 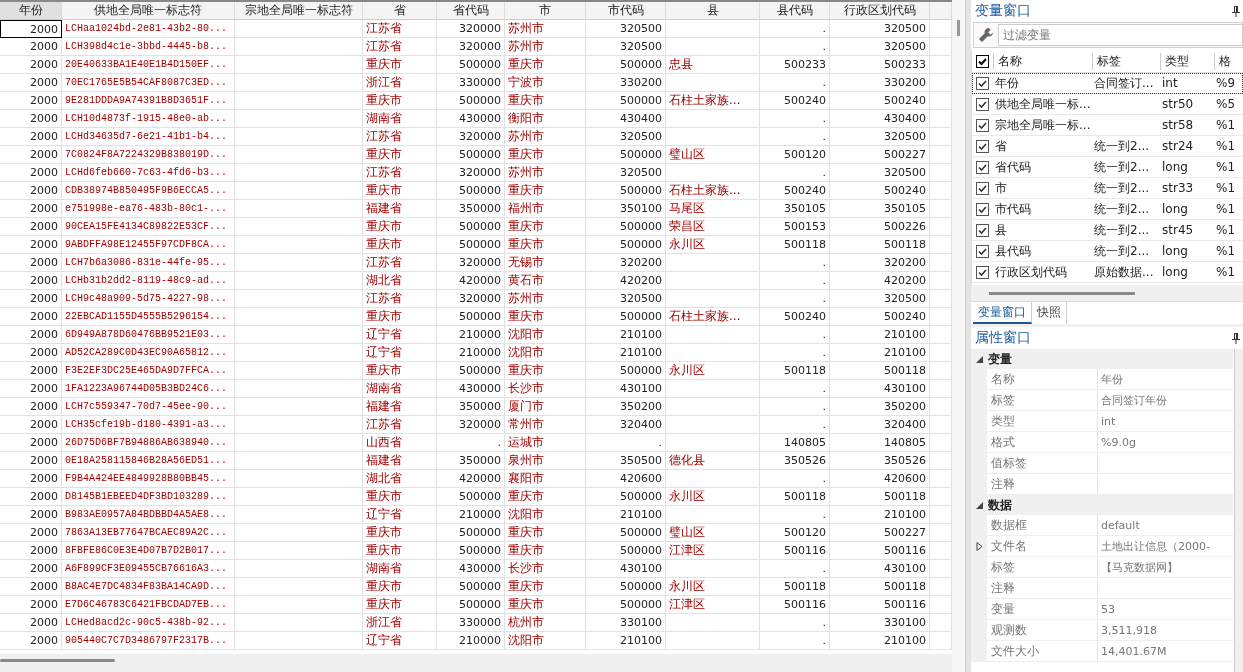 What do you see at coordinates (1102, 400) in the screenshot?
I see `property-row: 标签 合同签订年份` at bounding box center [1102, 400].